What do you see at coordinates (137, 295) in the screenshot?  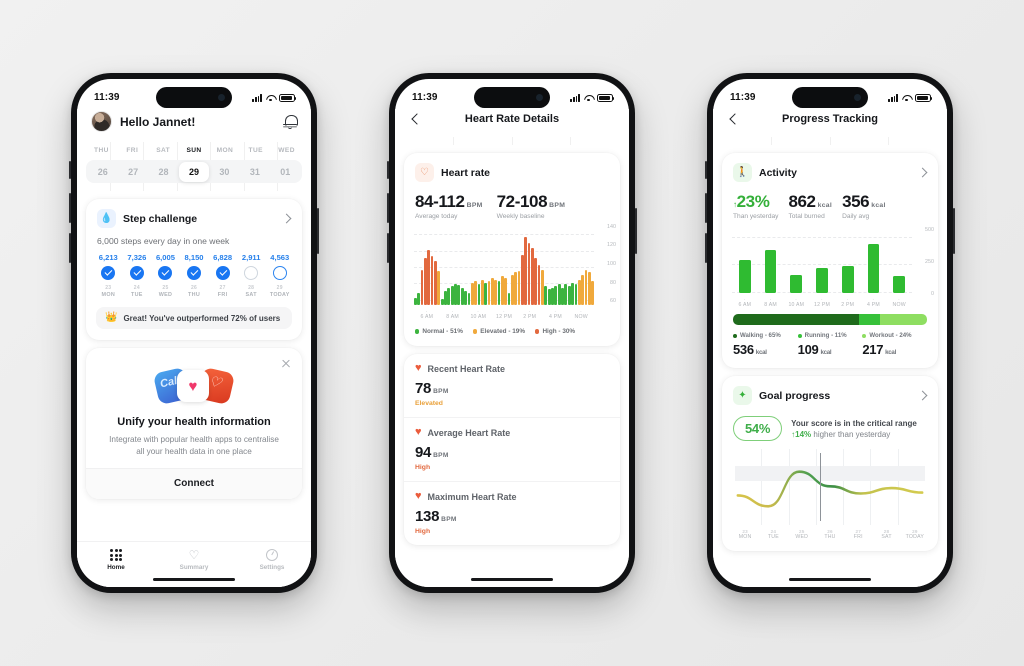 I see `step-day-1: TUE` at bounding box center [137, 295].